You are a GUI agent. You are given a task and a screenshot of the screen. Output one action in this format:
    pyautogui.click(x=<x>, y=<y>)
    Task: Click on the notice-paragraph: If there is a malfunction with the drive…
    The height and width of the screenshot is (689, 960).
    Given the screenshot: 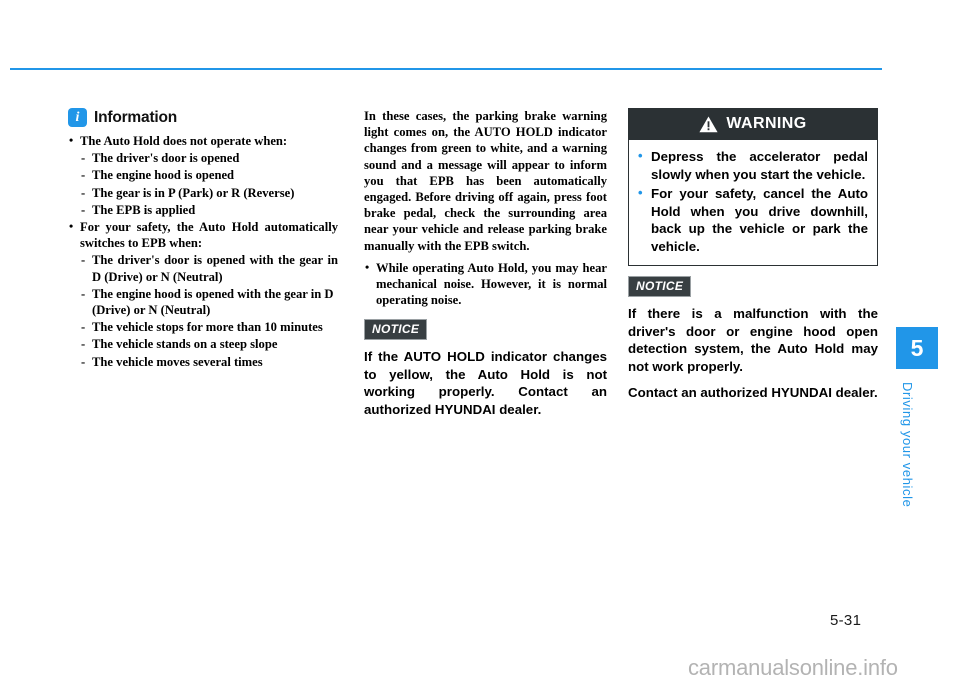 What is the action you would take?
    pyautogui.click(x=753, y=340)
    